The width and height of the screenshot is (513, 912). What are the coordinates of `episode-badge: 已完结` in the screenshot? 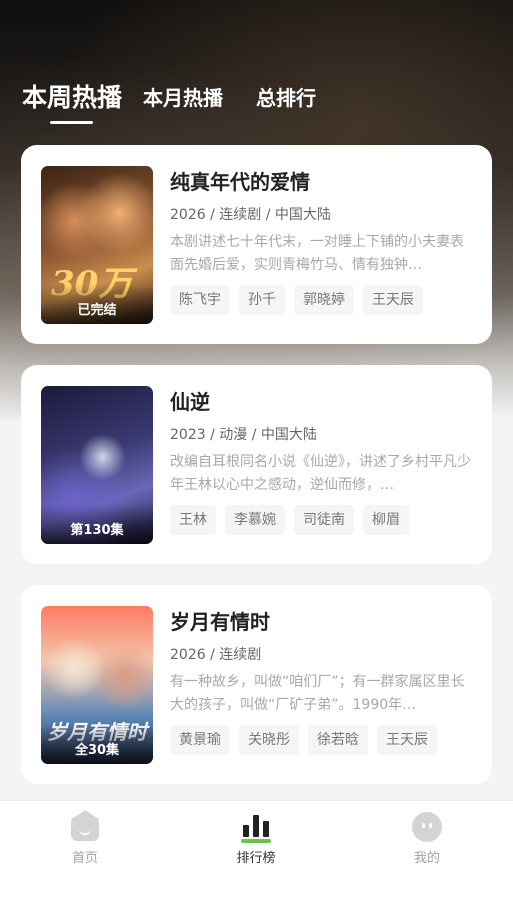 It's located at (97, 304).